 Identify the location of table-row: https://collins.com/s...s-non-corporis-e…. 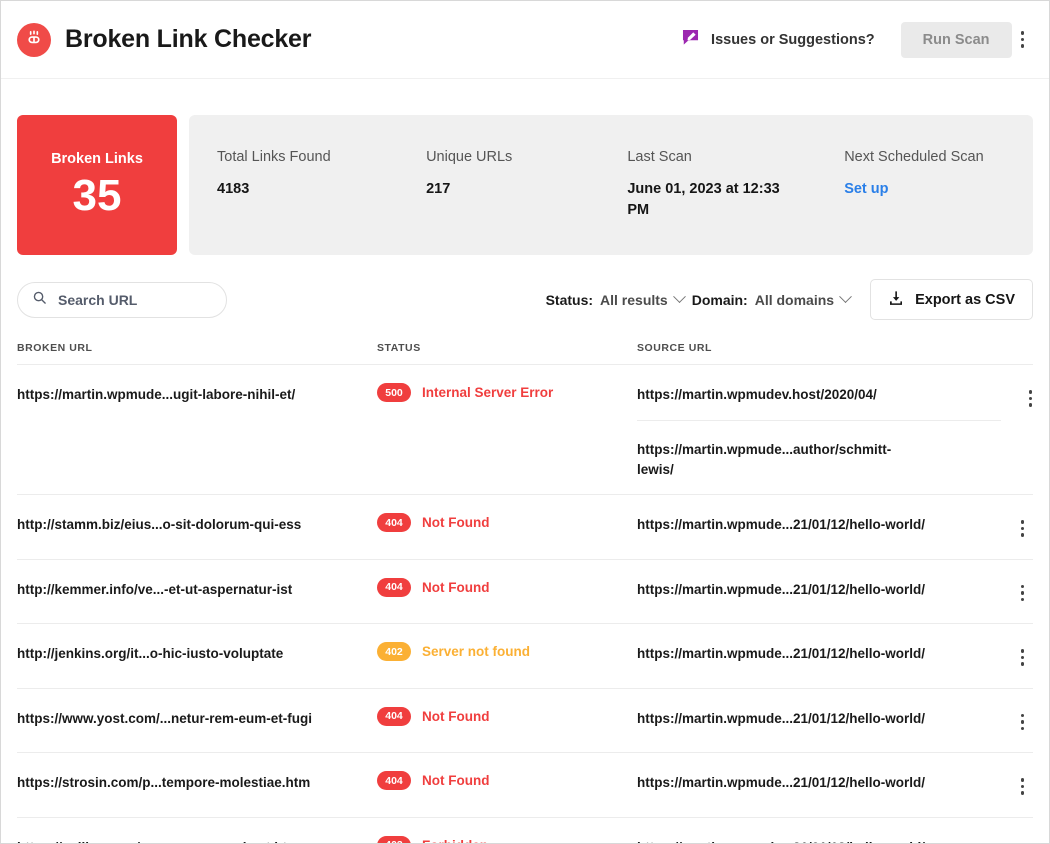
(525, 830).